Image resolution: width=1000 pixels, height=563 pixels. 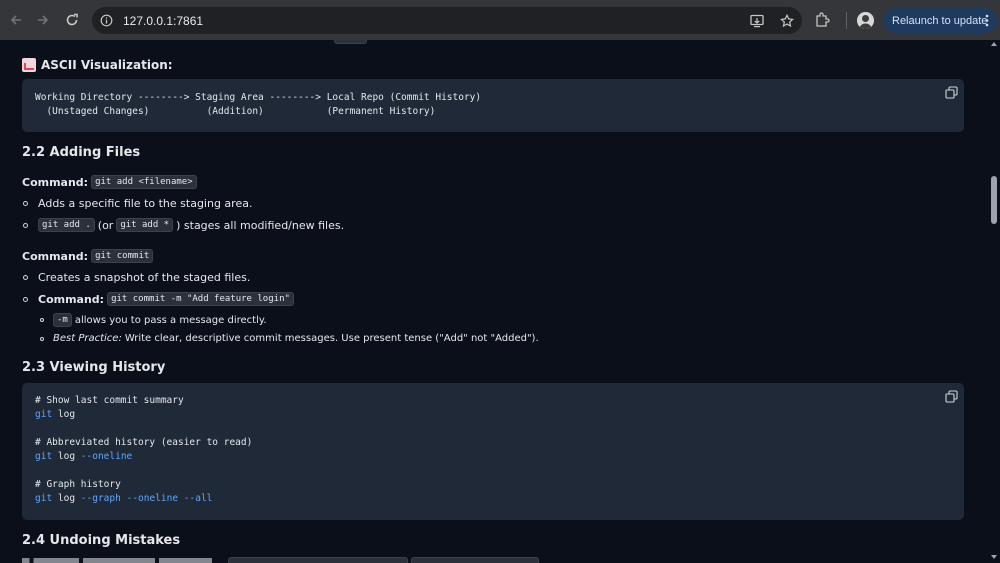 I want to click on toolbar-separator, so click(x=846, y=20).